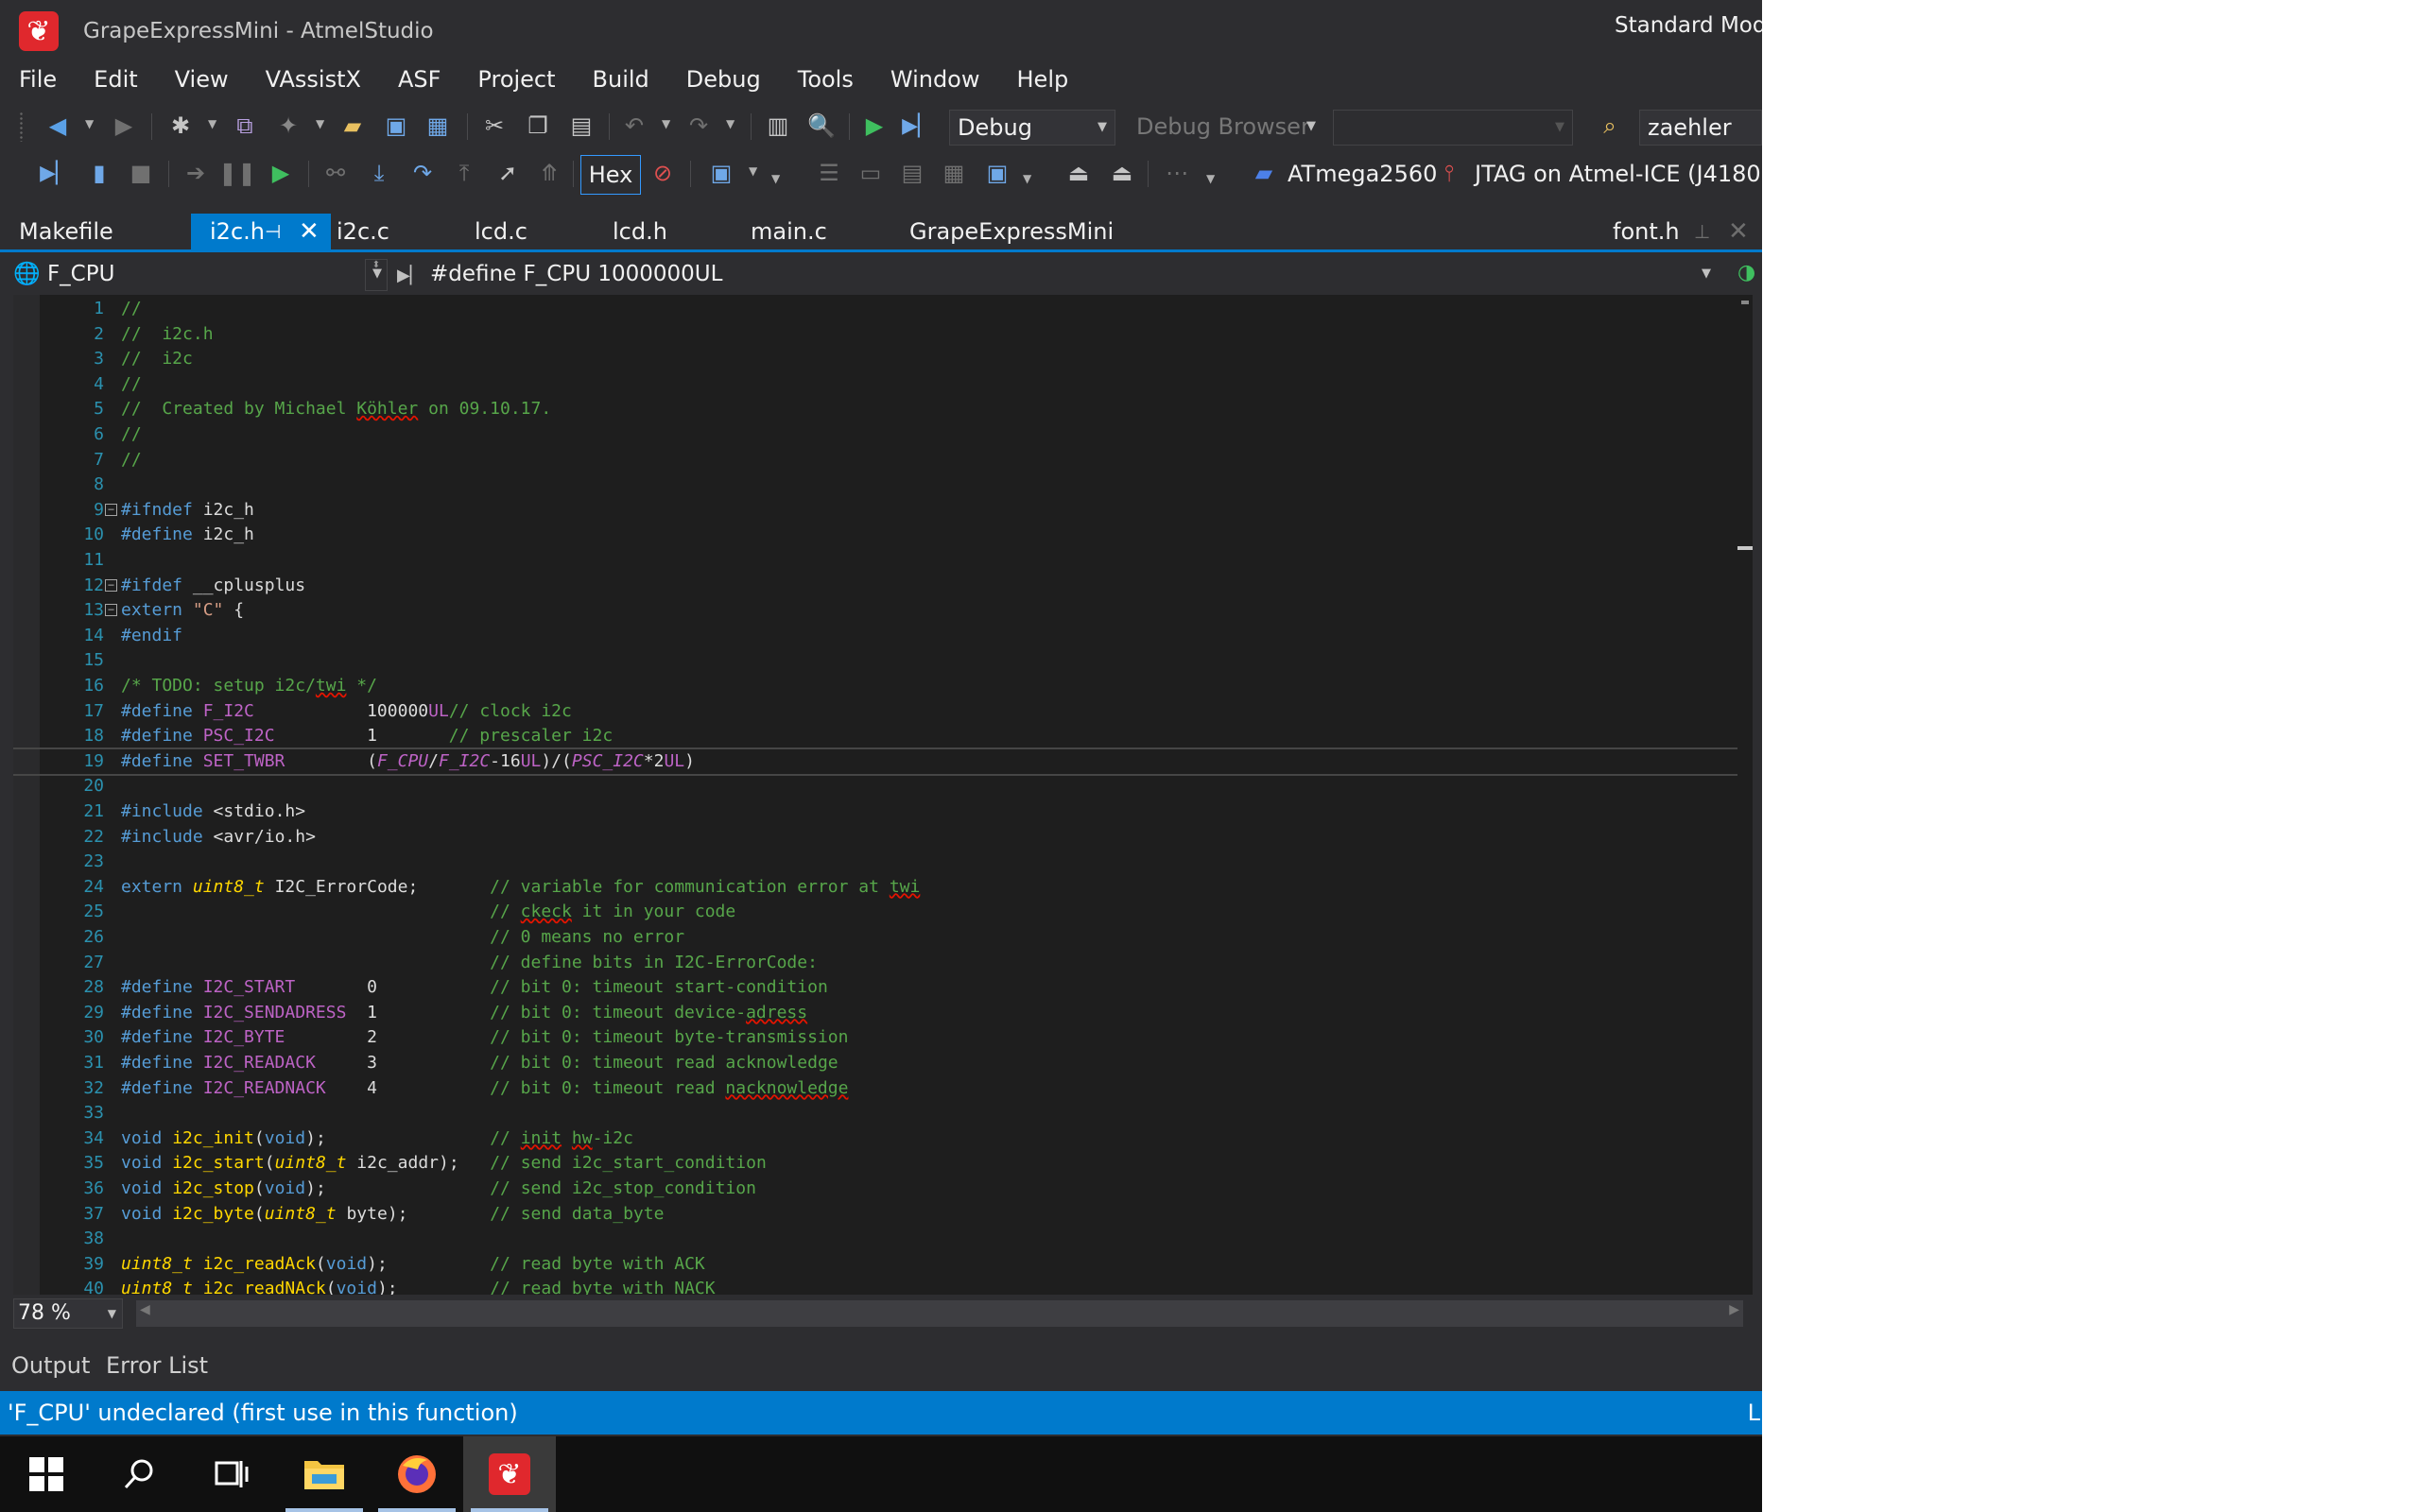  I want to click on undo-icon: ↶, so click(634, 126).